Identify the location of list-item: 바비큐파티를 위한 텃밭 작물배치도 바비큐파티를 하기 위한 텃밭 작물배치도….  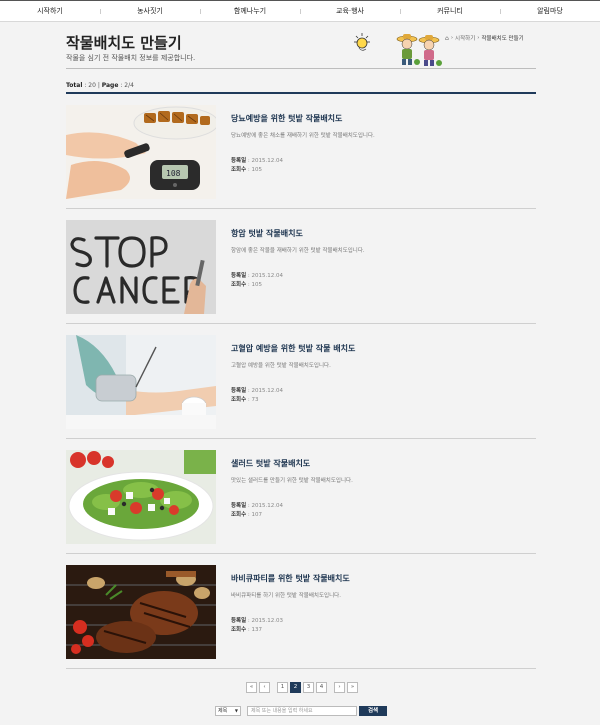
(301, 611).